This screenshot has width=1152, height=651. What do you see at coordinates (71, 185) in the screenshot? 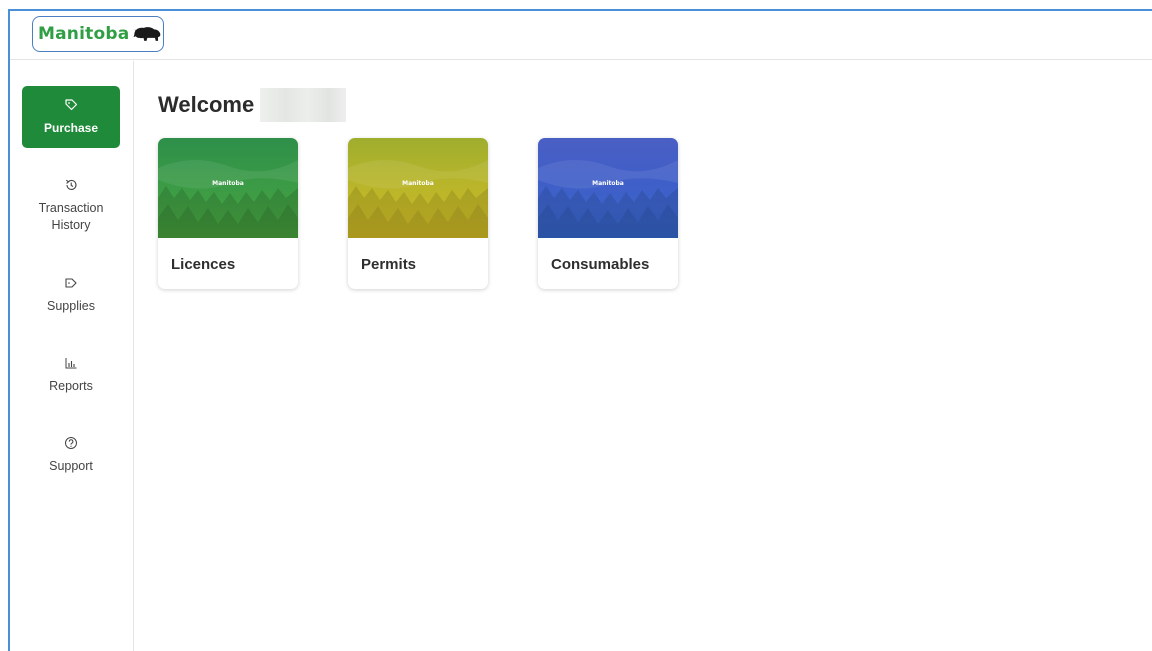
I see `history-icon` at bounding box center [71, 185].